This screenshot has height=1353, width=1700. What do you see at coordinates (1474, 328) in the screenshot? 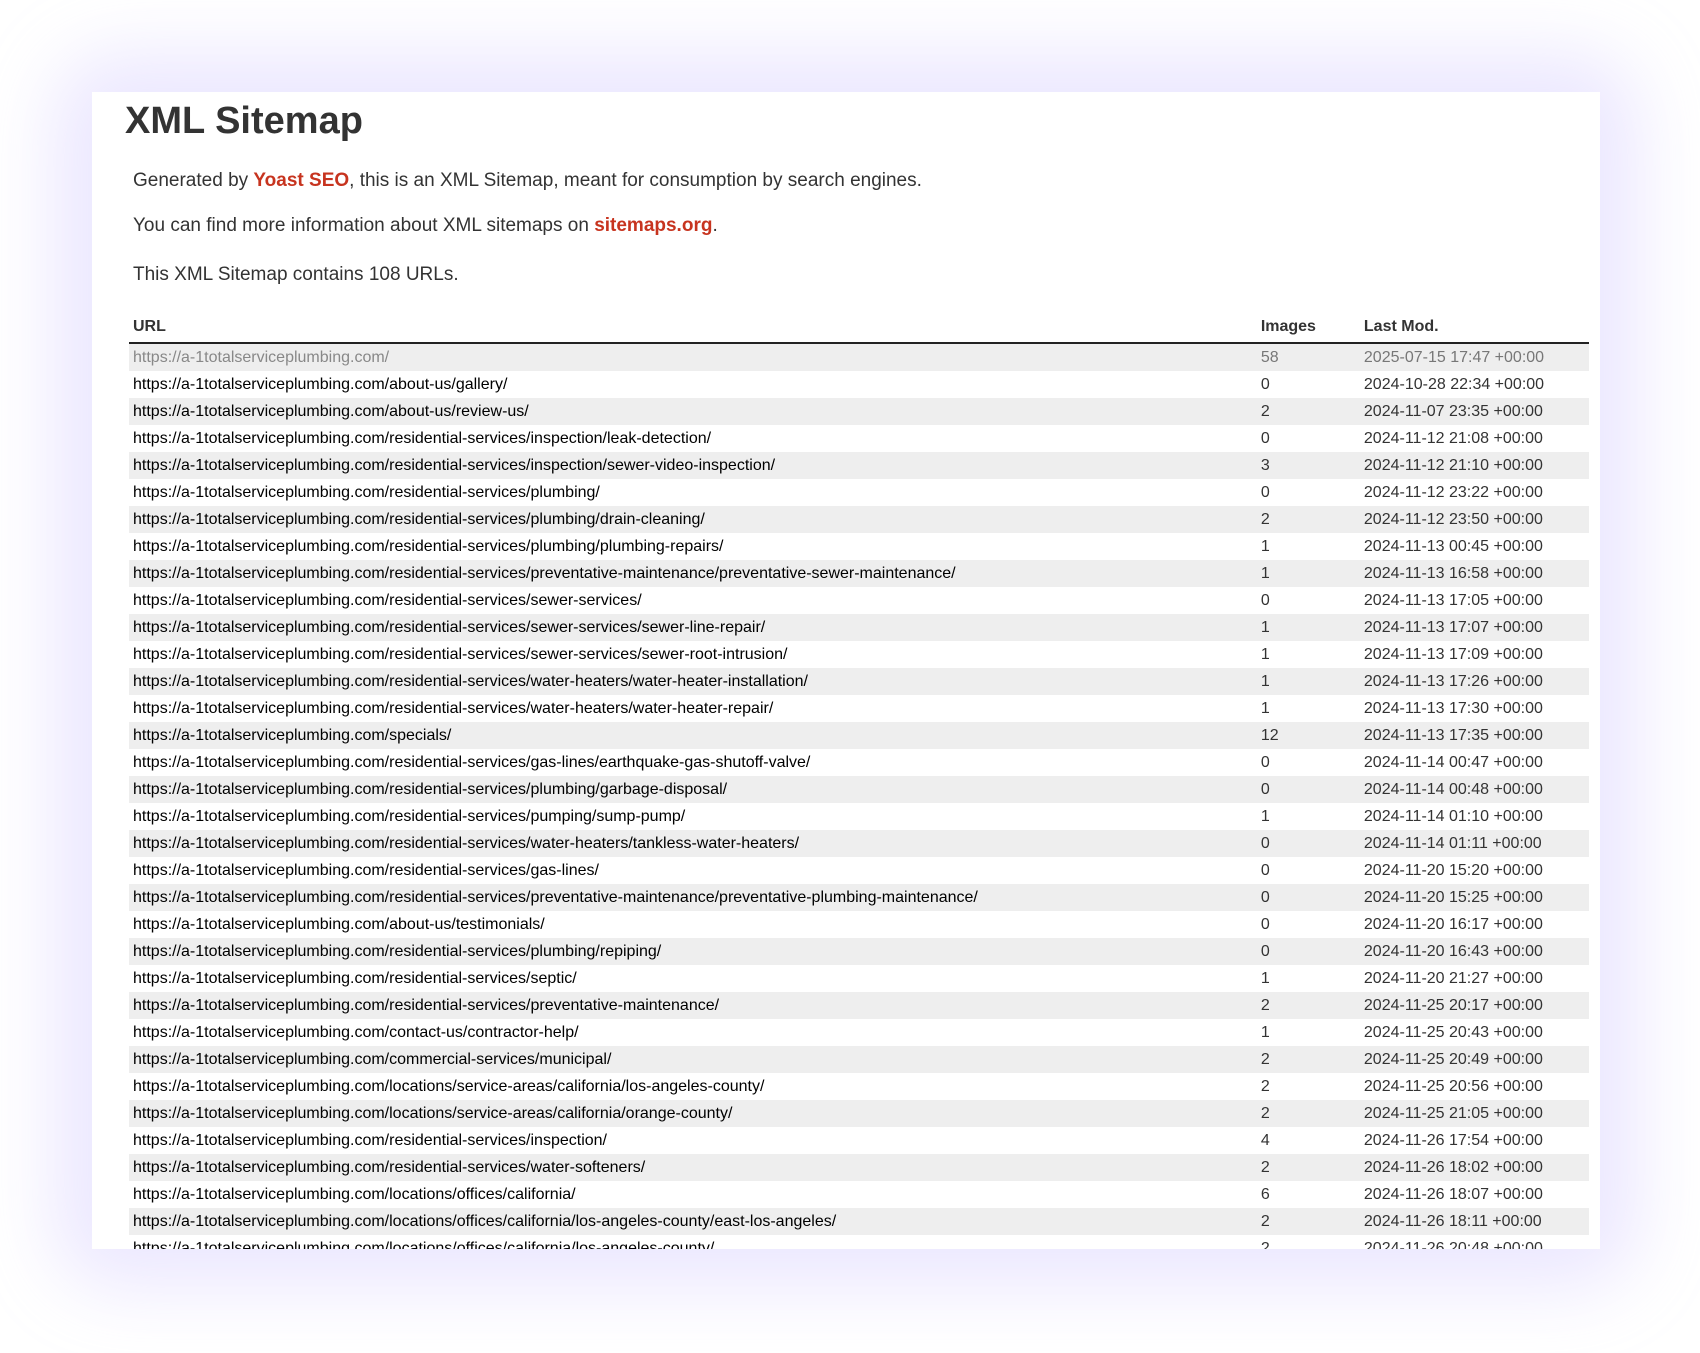
I see `column-header-lastmod: Last Mod.` at bounding box center [1474, 328].